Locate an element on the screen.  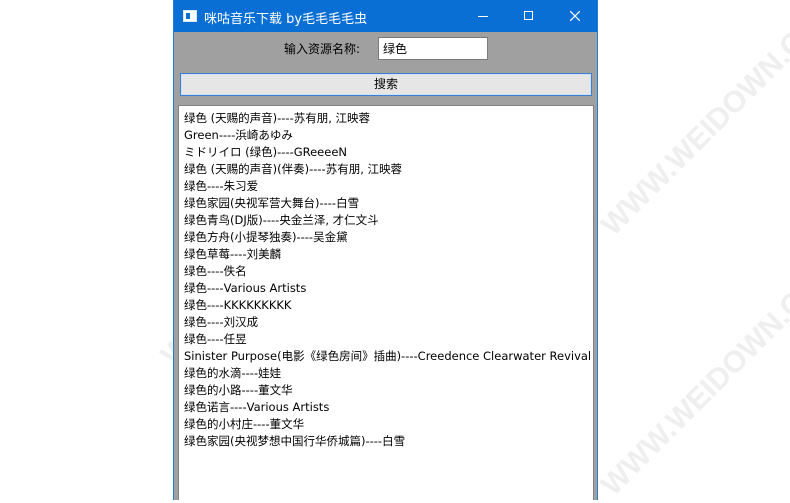
search-input is located at coordinates (433, 48).